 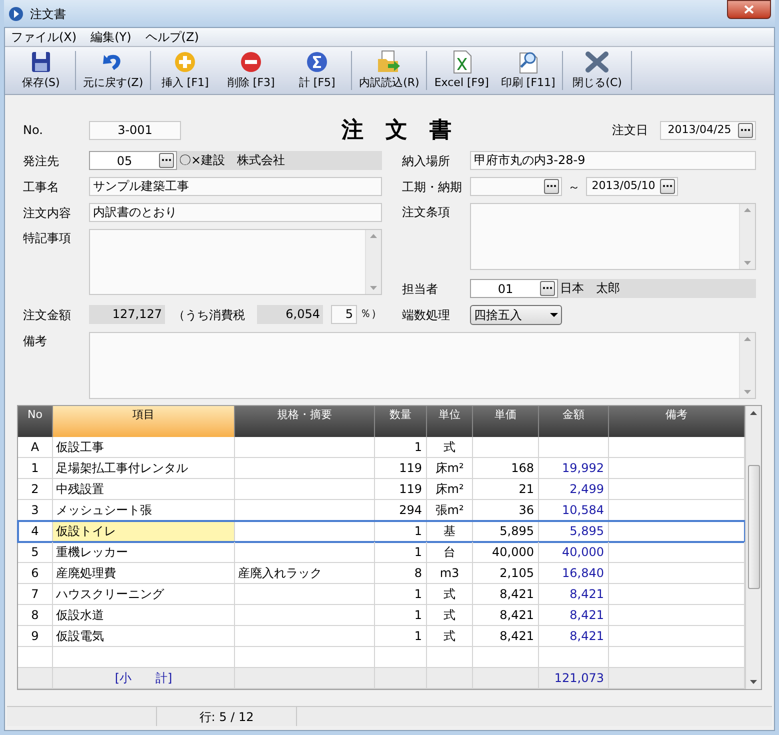 What do you see at coordinates (516, 315) in the screenshot?
I see `rounding-dropdown: 四捨五入` at bounding box center [516, 315].